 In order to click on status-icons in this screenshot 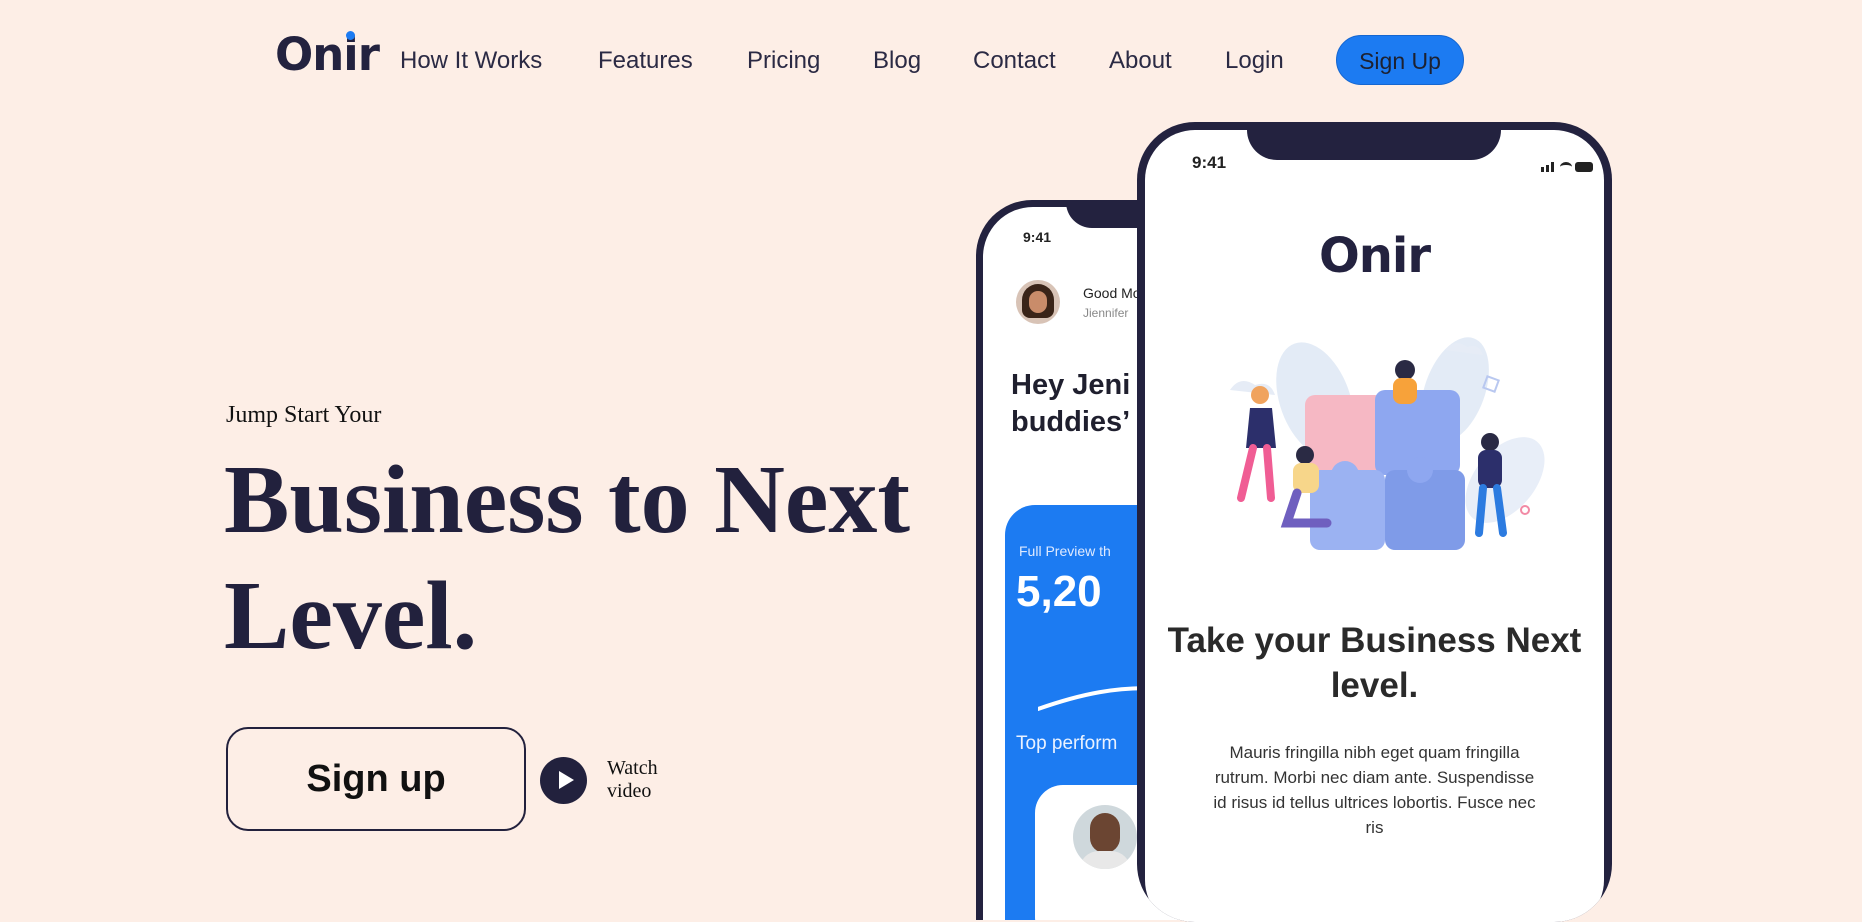, I will do `click(1567, 167)`.